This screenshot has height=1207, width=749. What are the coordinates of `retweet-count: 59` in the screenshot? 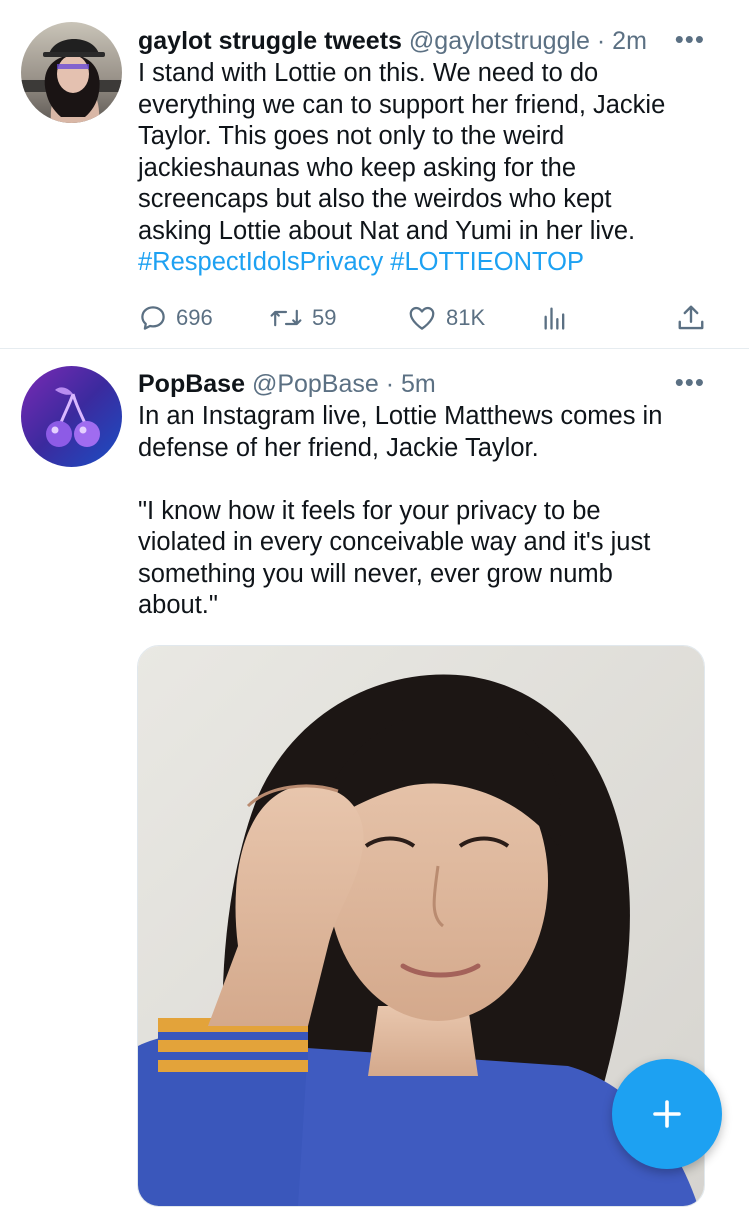 It's located at (324, 317).